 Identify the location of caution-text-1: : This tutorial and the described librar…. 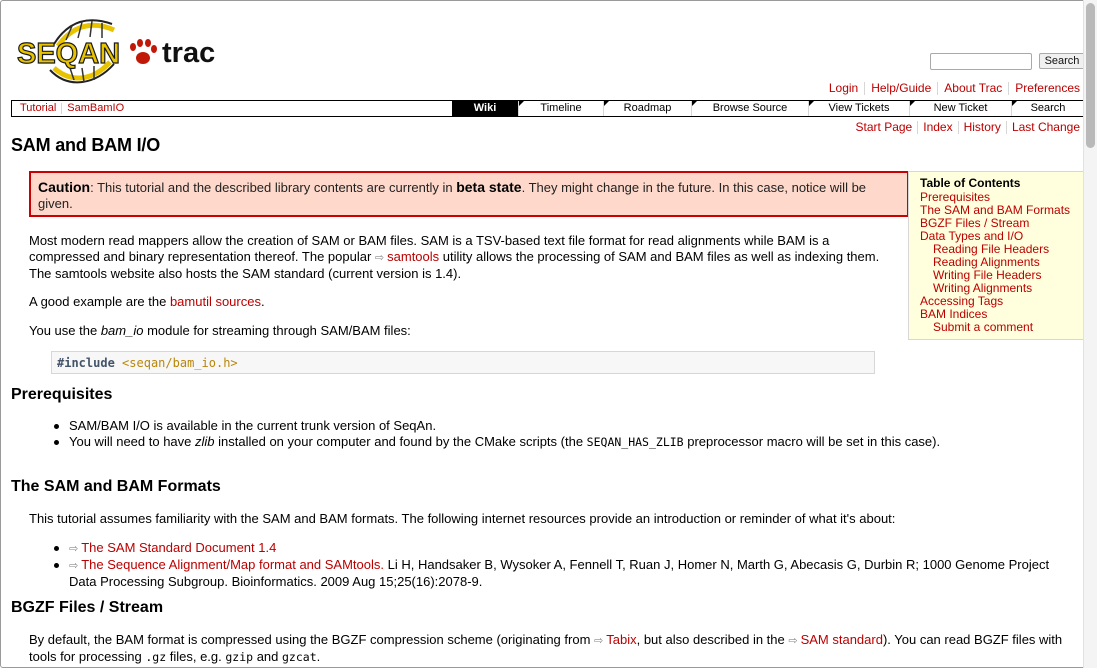
(273, 187).